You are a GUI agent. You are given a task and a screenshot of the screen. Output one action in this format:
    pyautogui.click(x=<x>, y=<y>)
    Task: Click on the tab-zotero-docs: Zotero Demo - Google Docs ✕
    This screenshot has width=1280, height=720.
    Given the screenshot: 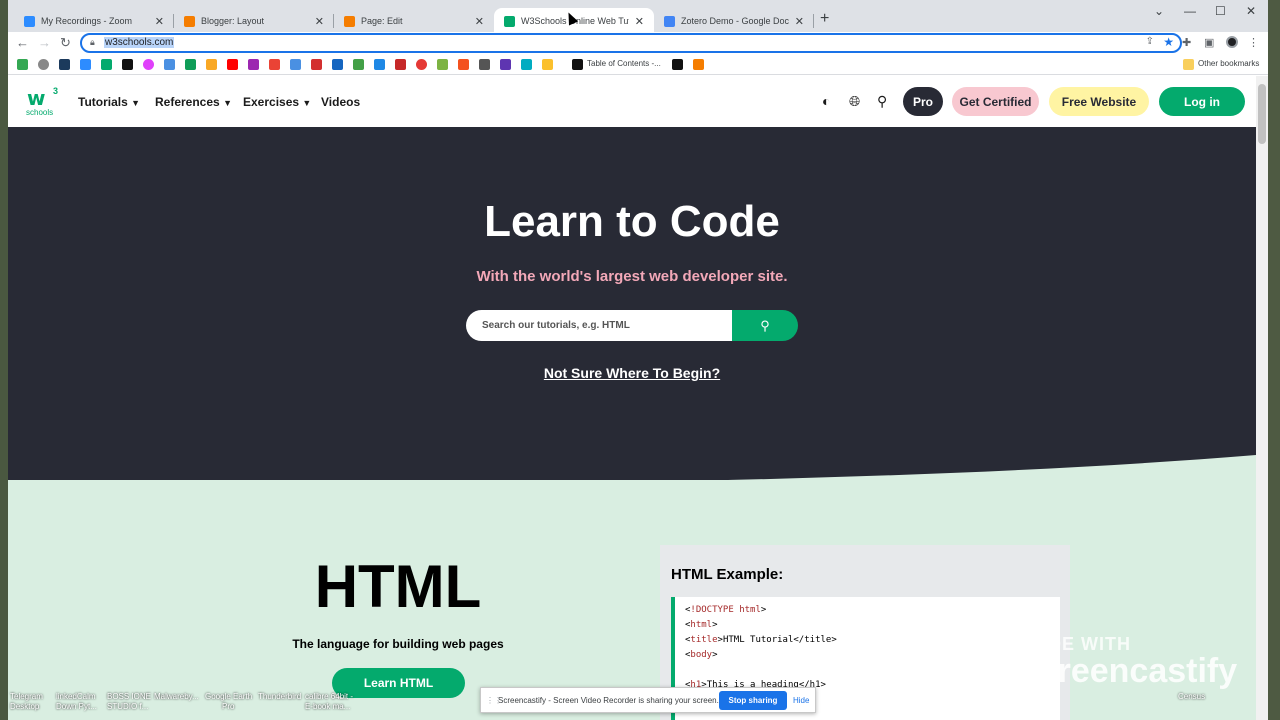 What is the action you would take?
    pyautogui.click(x=734, y=21)
    